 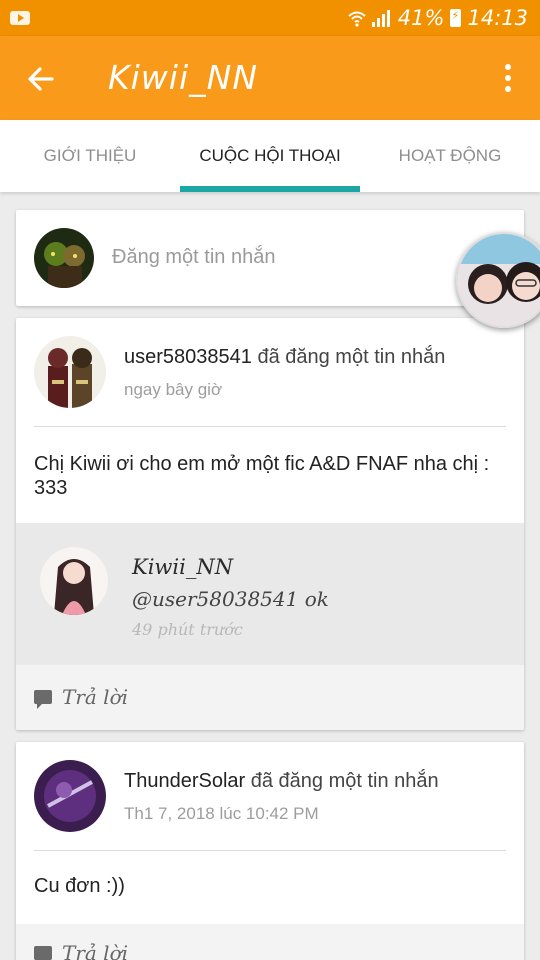 What do you see at coordinates (187, 629) in the screenshot?
I see `reply-timestamp: 49 phút trước` at bounding box center [187, 629].